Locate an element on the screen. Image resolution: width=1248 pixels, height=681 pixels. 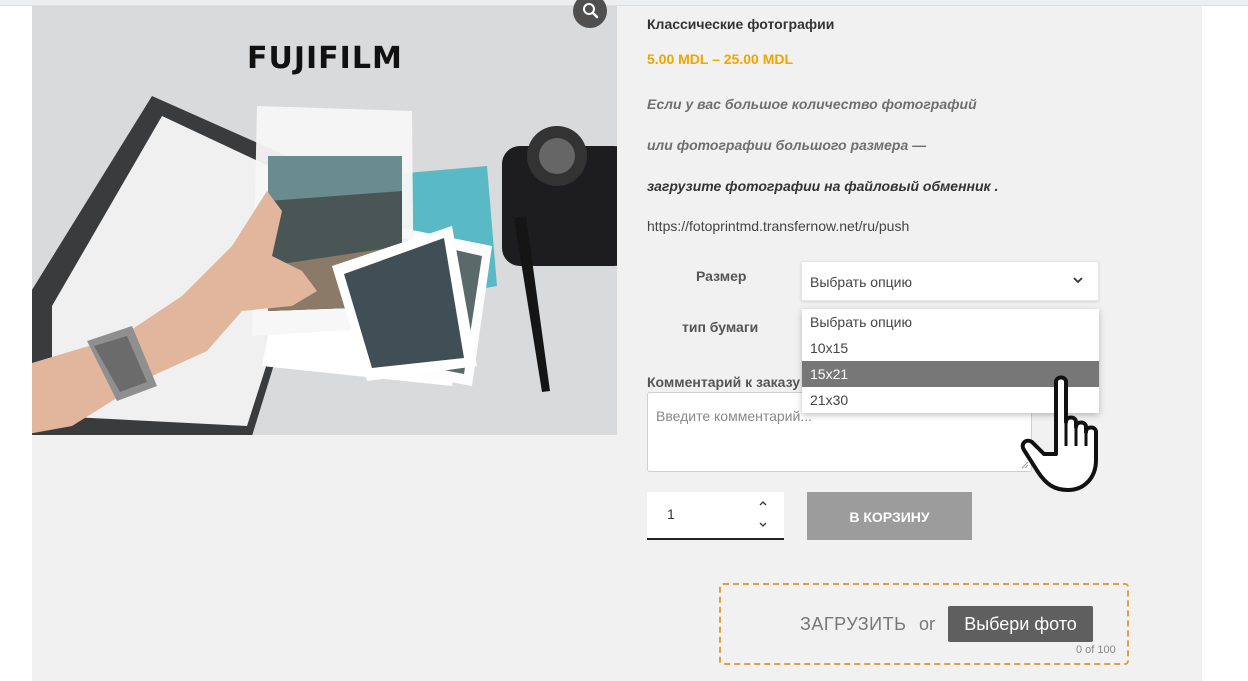
choose-photo-button: Выбери фото is located at coordinates (1020, 624).